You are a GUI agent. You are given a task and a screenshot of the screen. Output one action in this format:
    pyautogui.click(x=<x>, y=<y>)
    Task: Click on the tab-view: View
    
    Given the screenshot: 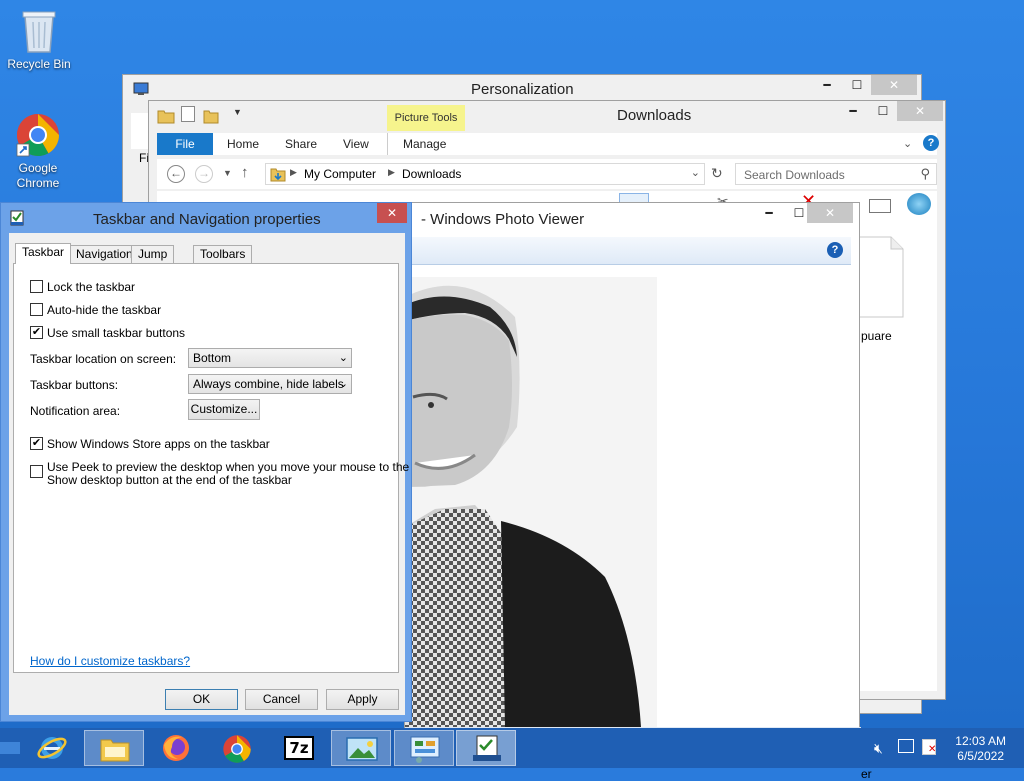 What is the action you would take?
    pyautogui.click(x=356, y=144)
    